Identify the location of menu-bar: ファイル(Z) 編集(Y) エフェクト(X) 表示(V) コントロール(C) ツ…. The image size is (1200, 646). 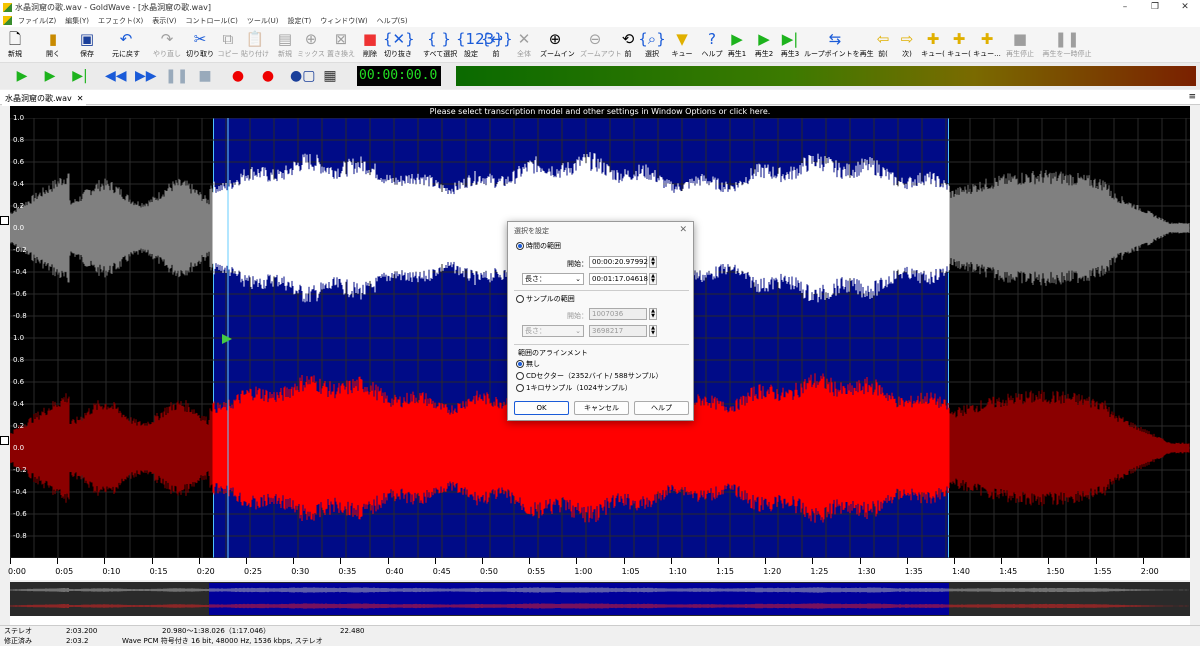
(600, 20).